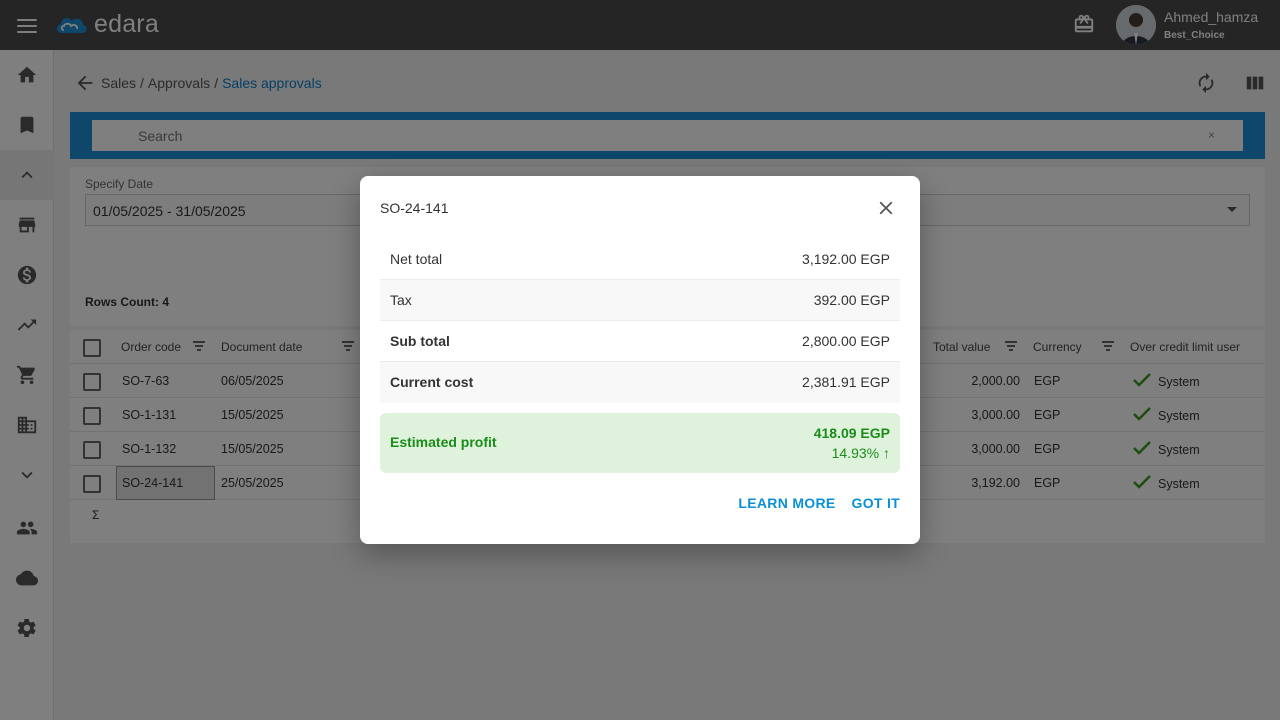 Image resolution: width=1280 pixels, height=720 pixels. What do you see at coordinates (846, 259) in the screenshot?
I see `summary-value: 3,192.00 EGP` at bounding box center [846, 259].